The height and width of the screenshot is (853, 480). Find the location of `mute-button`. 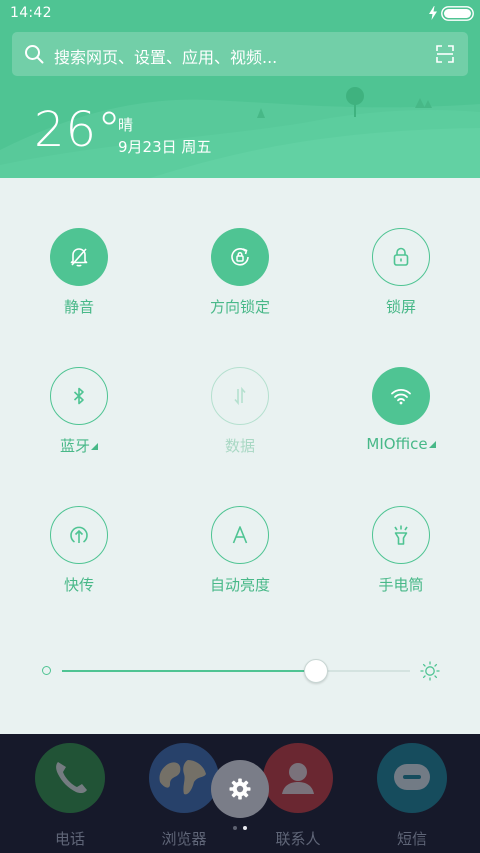

mute-button is located at coordinates (79, 257).